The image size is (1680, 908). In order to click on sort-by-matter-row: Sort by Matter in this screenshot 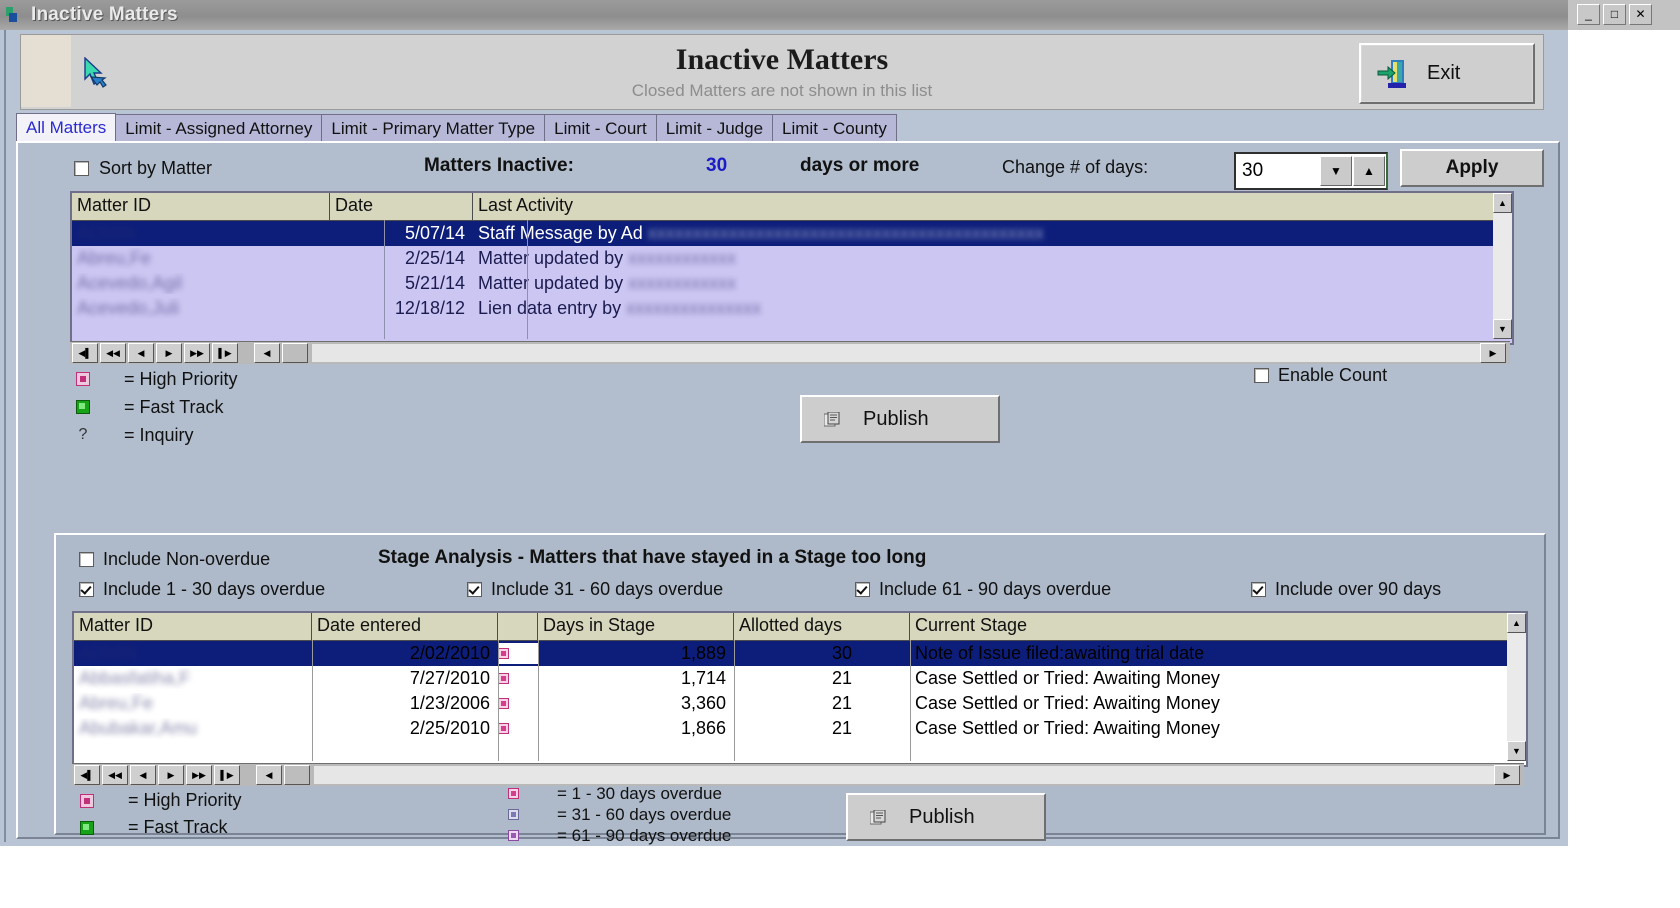, I will do `click(143, 168)`.